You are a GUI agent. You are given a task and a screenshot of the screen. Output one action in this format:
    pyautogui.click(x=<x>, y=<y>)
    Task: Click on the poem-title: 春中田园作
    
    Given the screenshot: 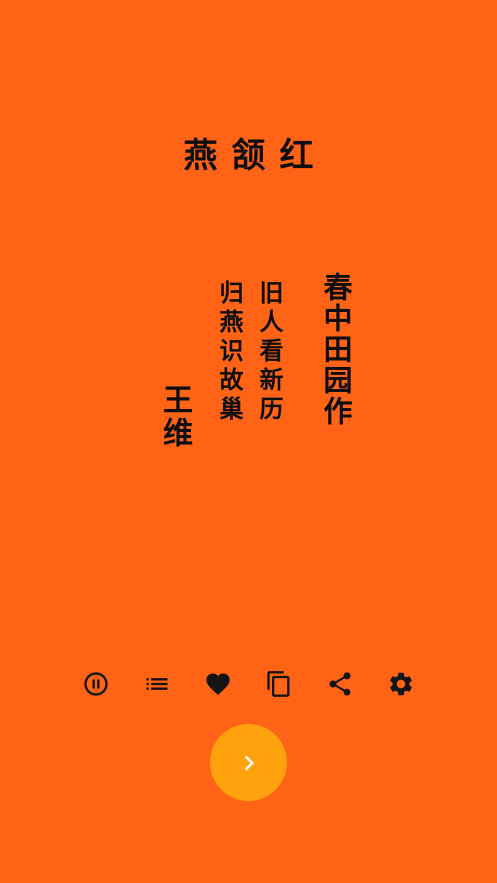 What is the action you would take?
    pyautogui.click(x=336, y=349)
    